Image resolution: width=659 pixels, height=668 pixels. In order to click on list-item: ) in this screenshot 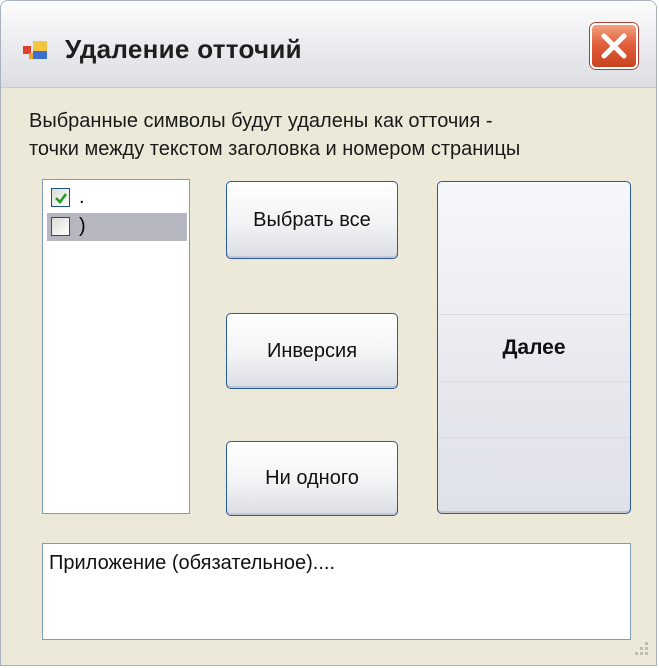, I will do `click(117, 227)`.